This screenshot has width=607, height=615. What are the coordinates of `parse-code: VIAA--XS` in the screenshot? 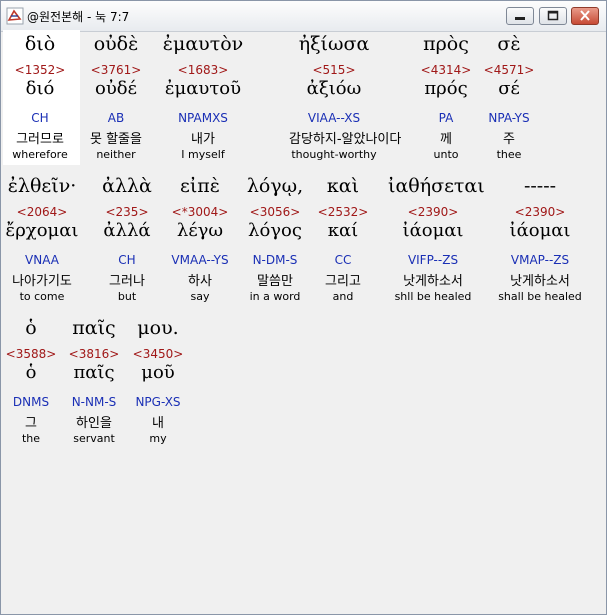 It's located at (334, 118).